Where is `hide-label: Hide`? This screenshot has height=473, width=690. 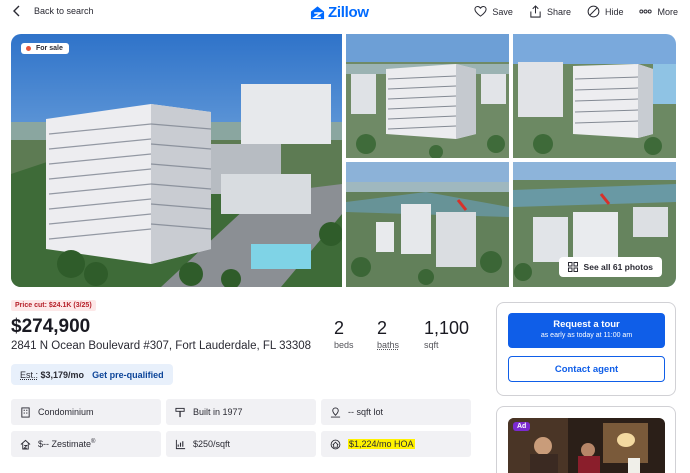
hide-label: Hide is located at coordinates (614, 11).